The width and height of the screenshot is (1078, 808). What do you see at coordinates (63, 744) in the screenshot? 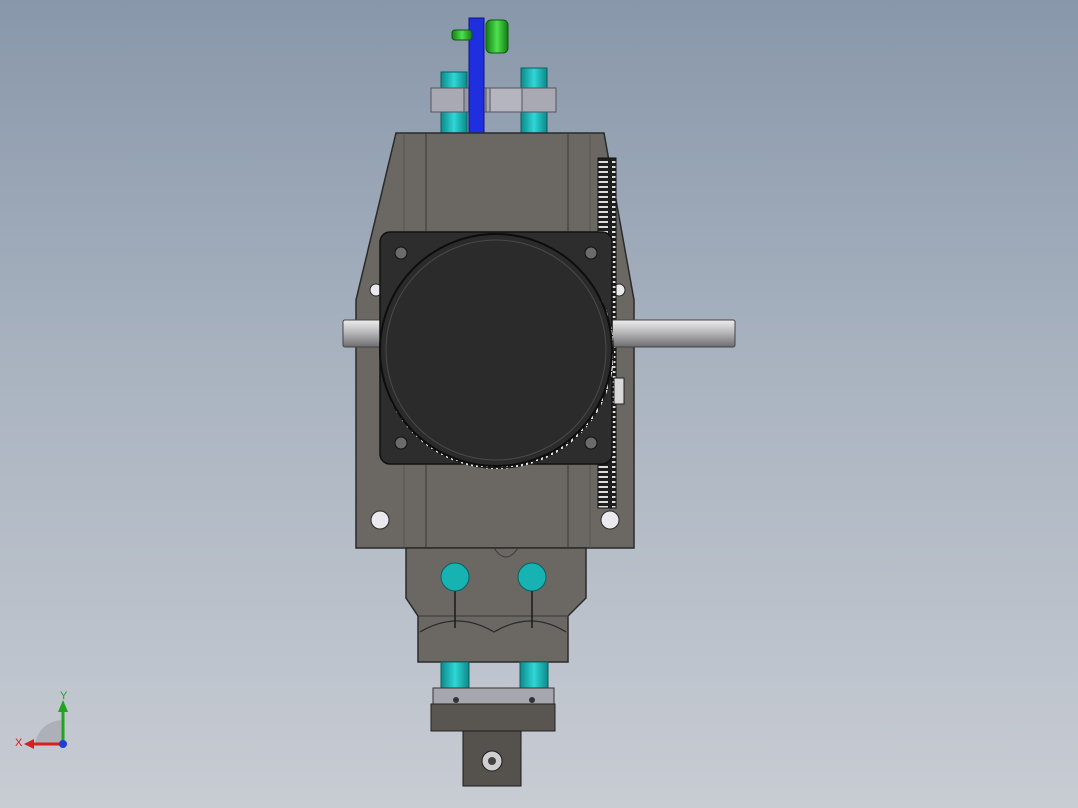
I see `z-axis-dot` at bounding box center [63, 744].